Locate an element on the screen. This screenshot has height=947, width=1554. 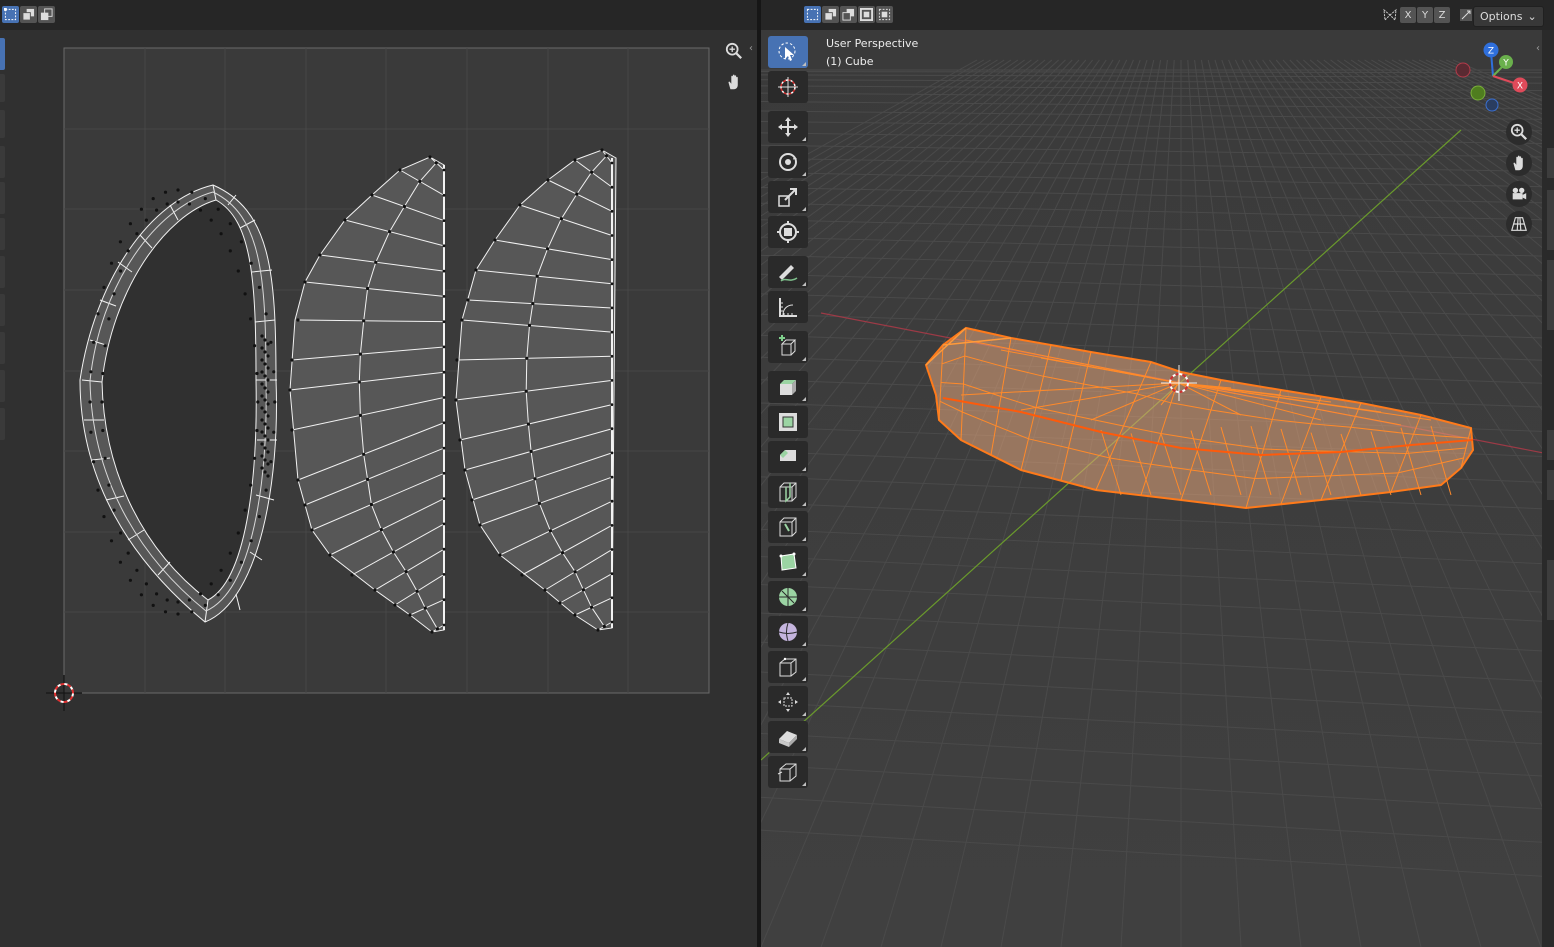
subtract-selection-mode-button is located at coordinates (848, 14).